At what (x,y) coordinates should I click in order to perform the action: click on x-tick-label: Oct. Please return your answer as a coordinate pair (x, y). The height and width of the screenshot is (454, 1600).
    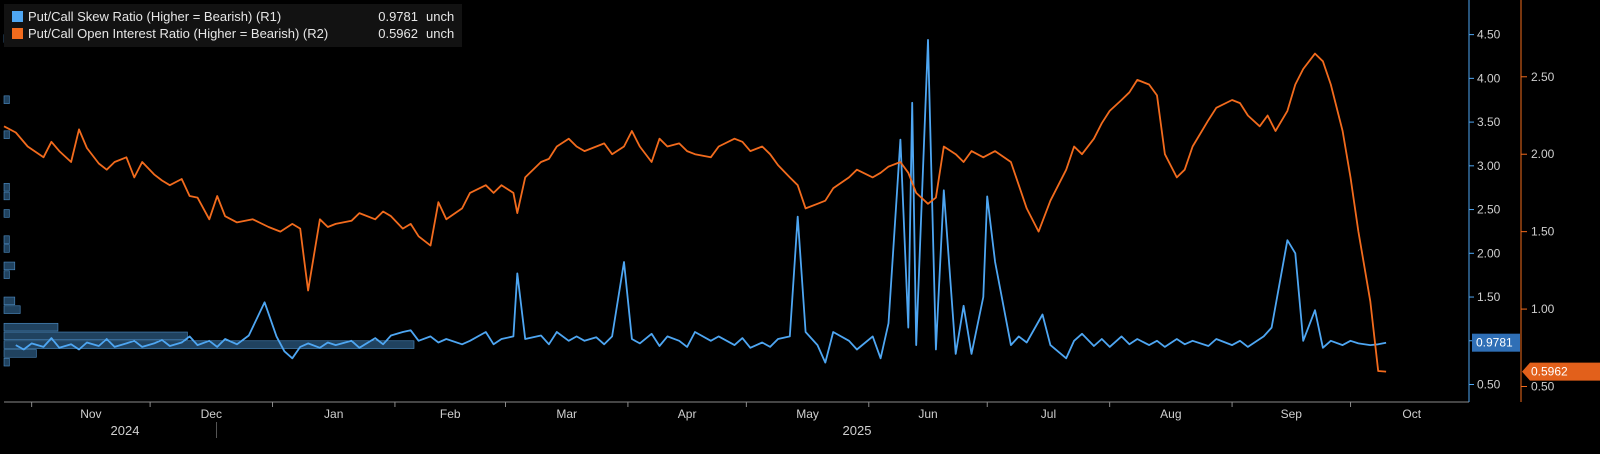
    Looking at the image, I should click on (1411, 414).